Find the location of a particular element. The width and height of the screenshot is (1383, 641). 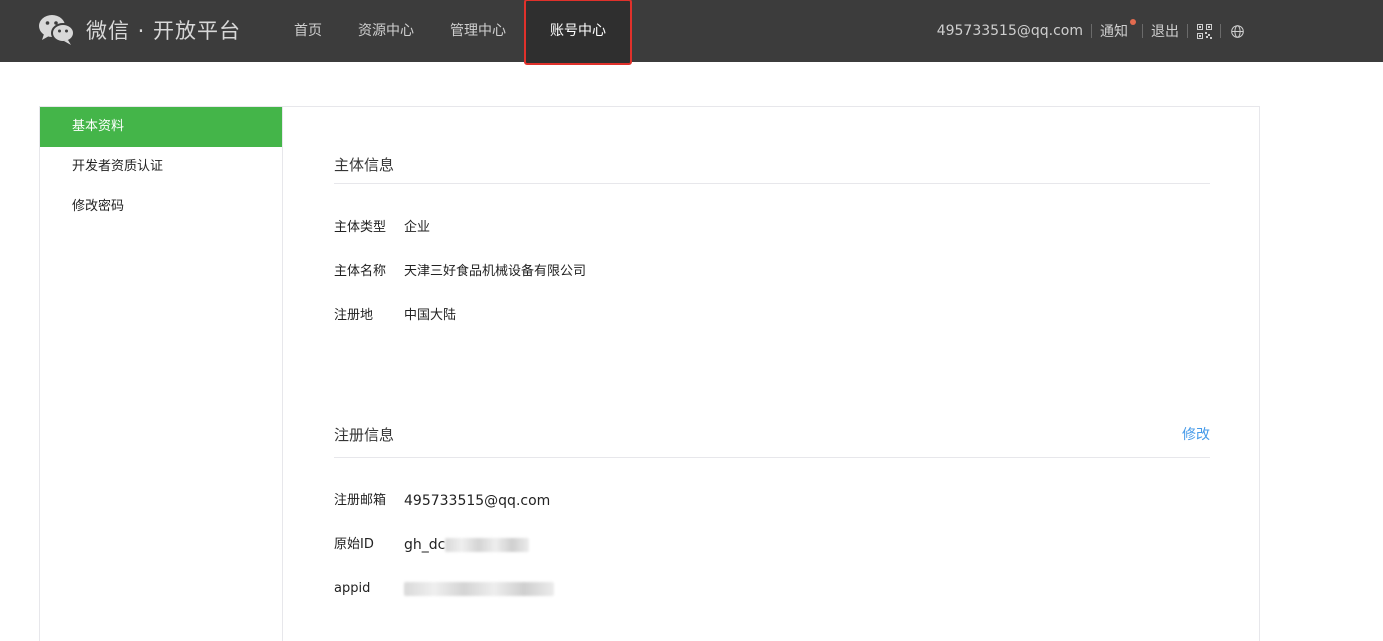

nav-account-center: 账号中心 is located at coordinates (578, 32).